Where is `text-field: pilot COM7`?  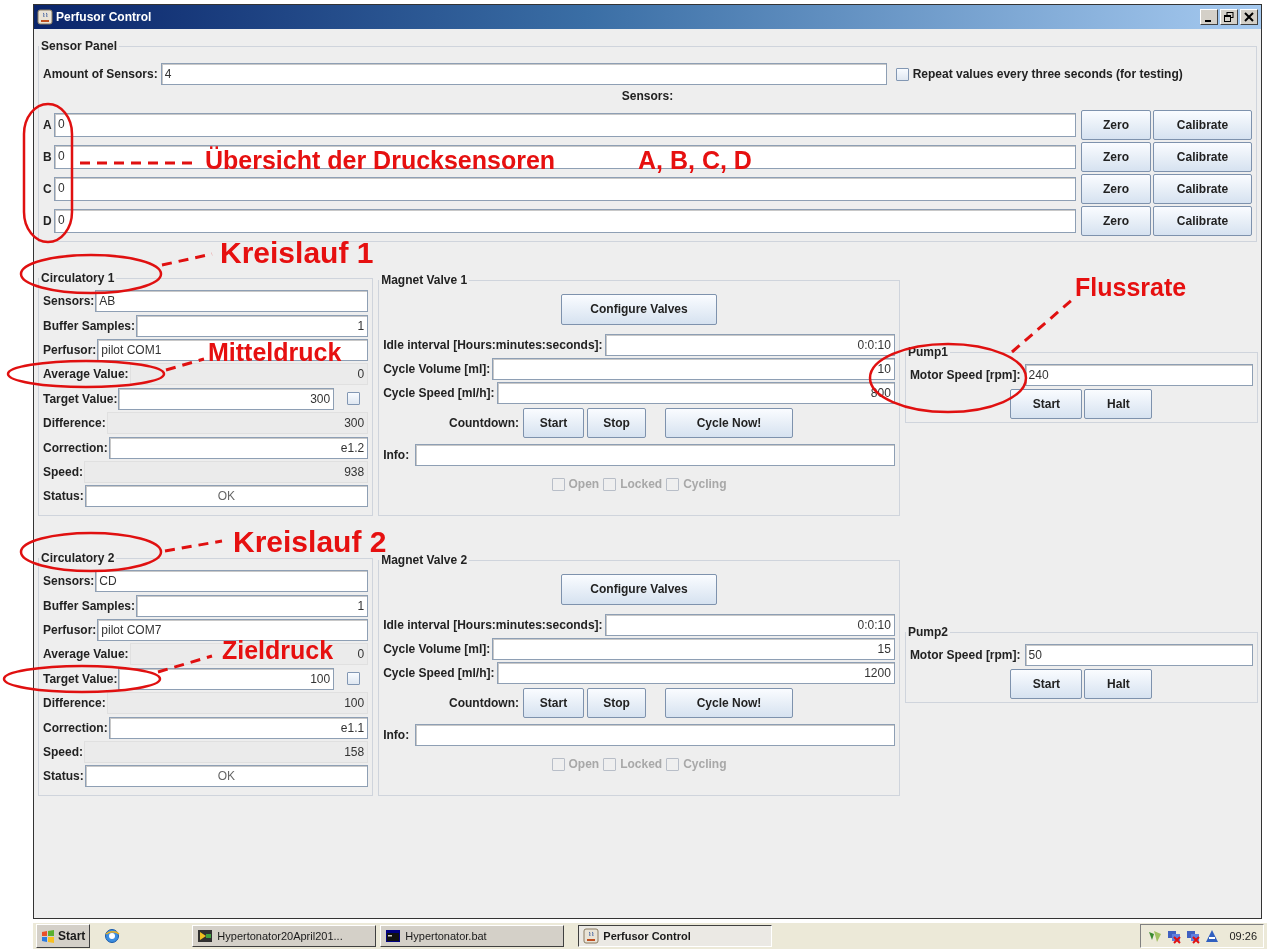 text-field: pilot COM7 is located at coordinates (233, 629).